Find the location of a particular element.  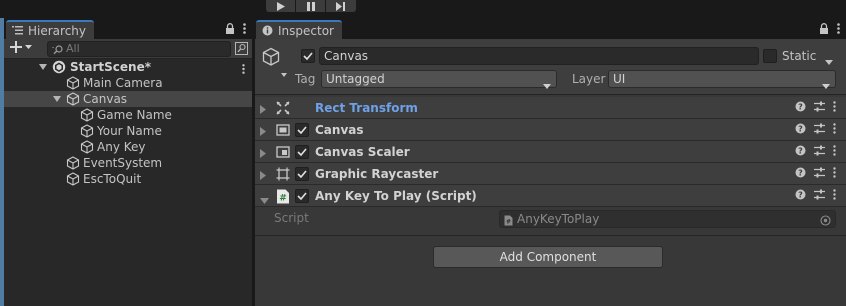

inspector-tab-tools is located at coordinates (829, 30).